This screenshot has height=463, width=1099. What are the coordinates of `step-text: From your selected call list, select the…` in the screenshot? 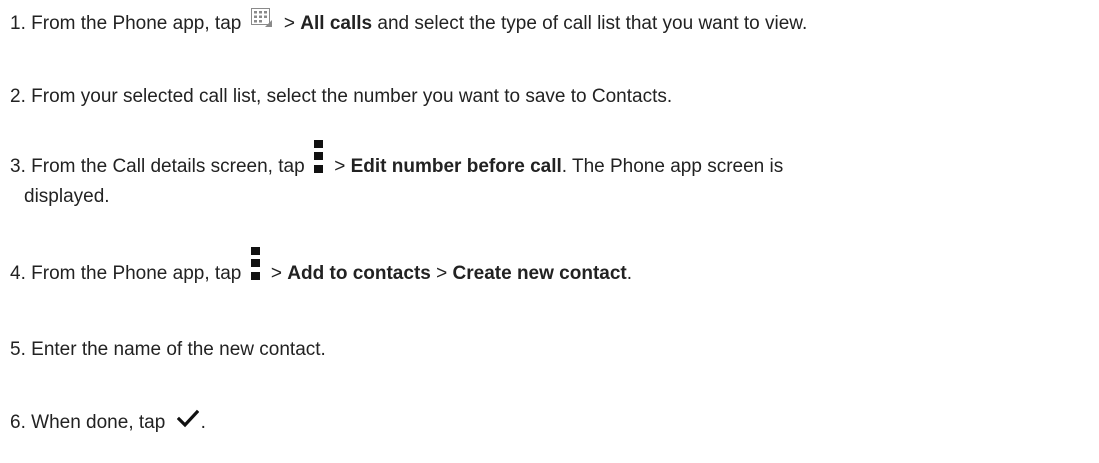 It's located at (352, 96).